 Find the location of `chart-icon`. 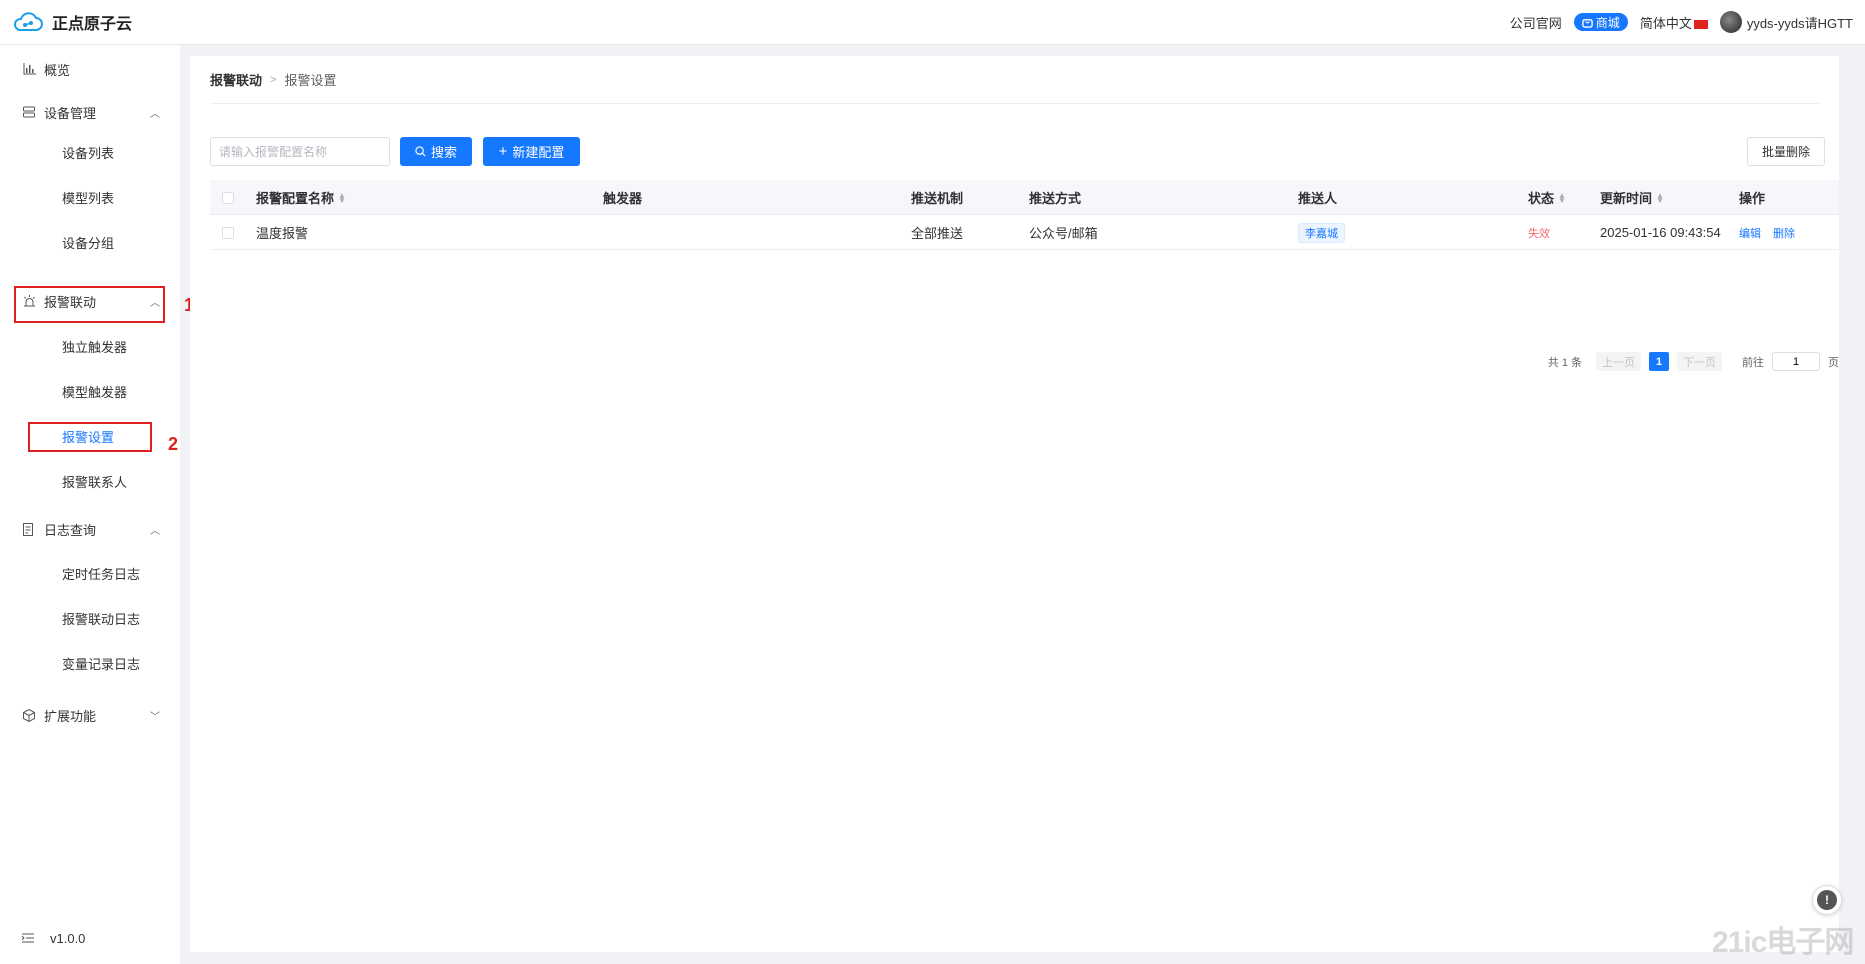

chart-icon is located at coordinates (29, 69).